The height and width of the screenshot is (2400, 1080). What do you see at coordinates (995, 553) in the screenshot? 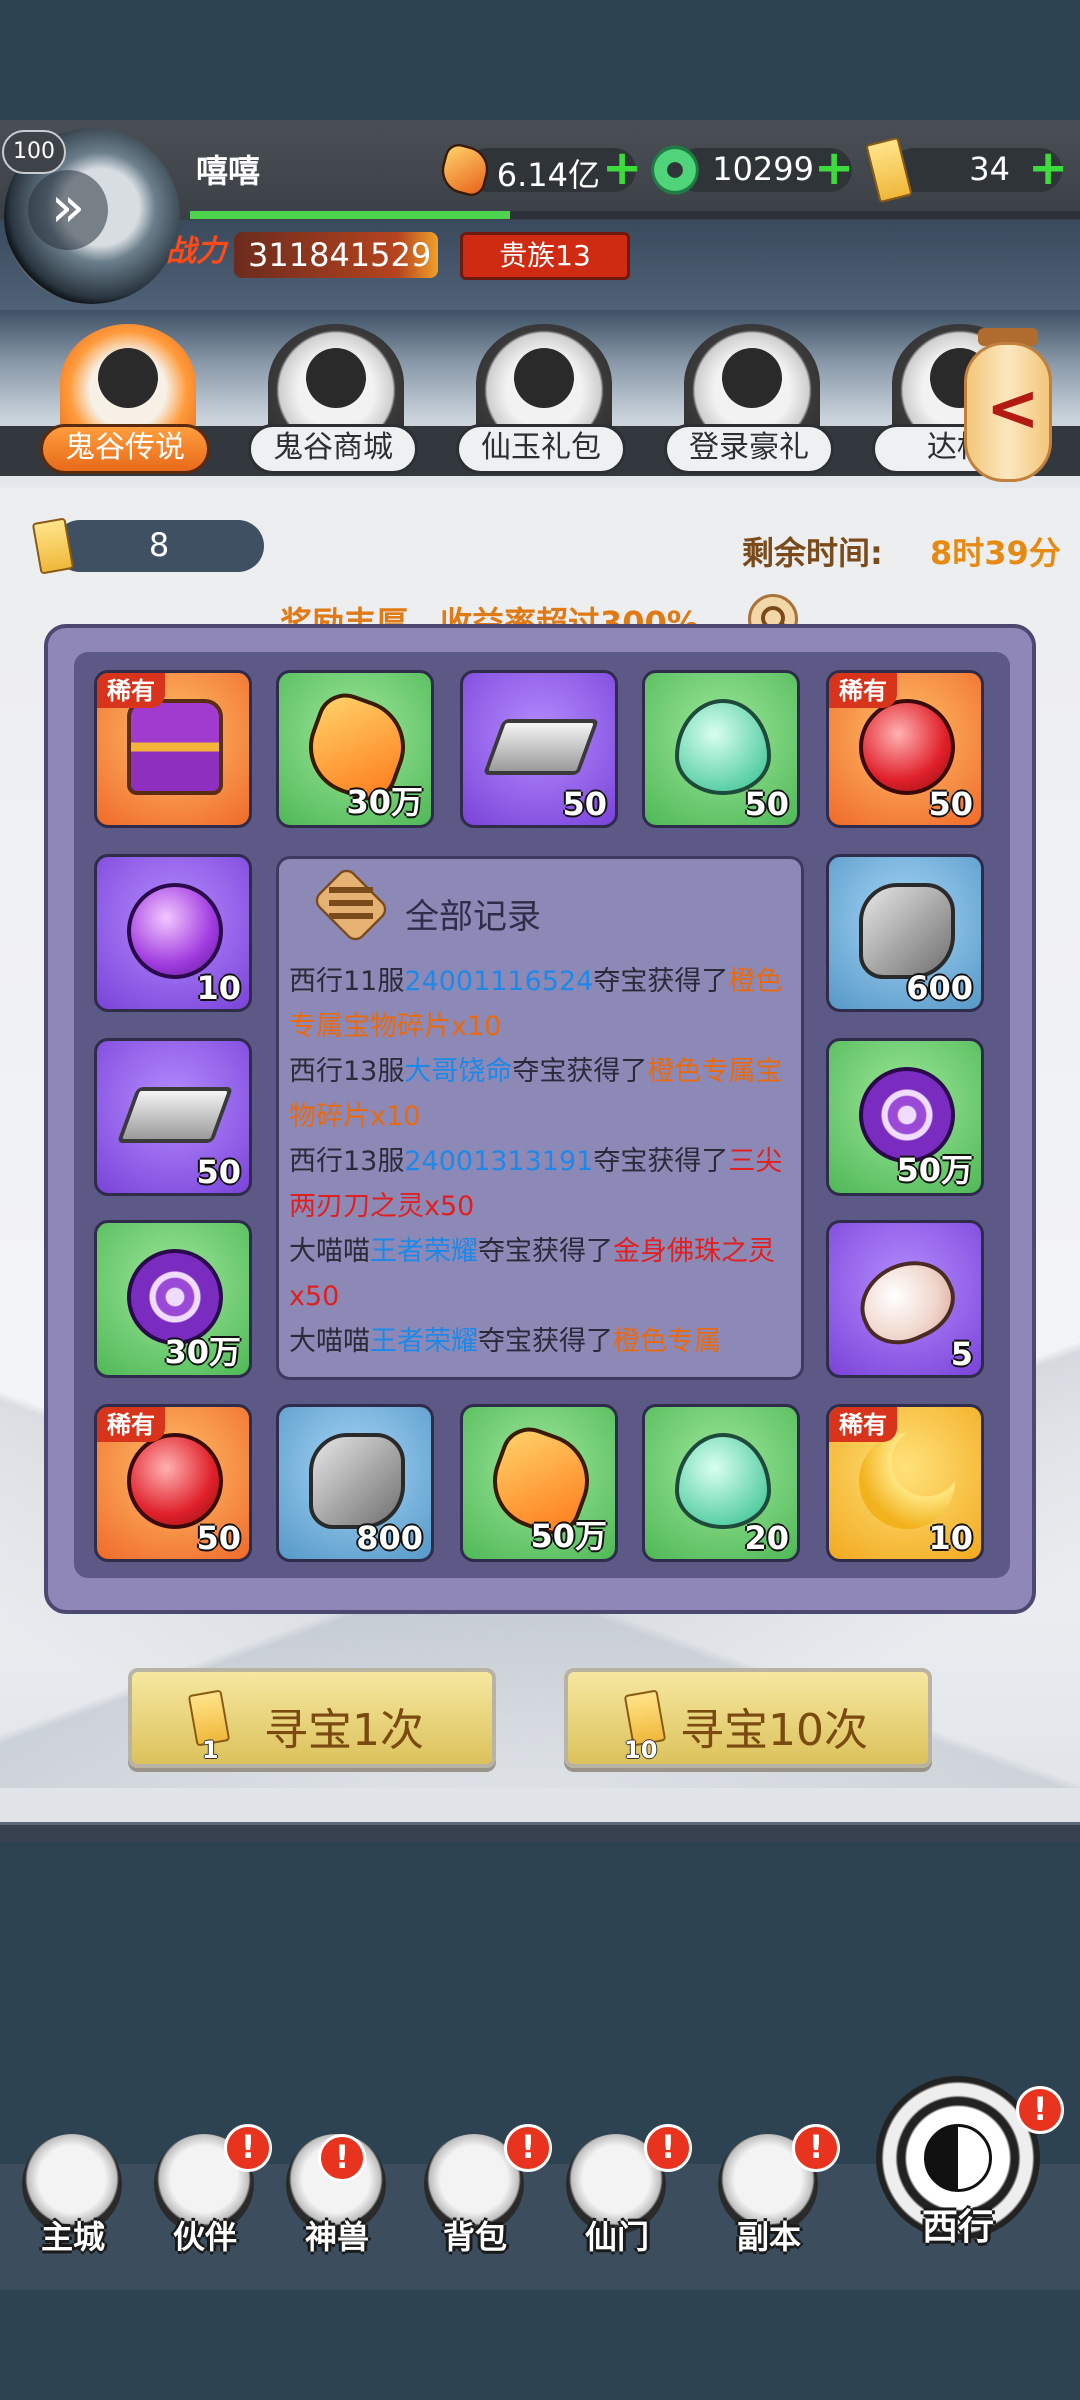
I see `remaining-time-value: 8时39分` at bounding box center [995, 553].